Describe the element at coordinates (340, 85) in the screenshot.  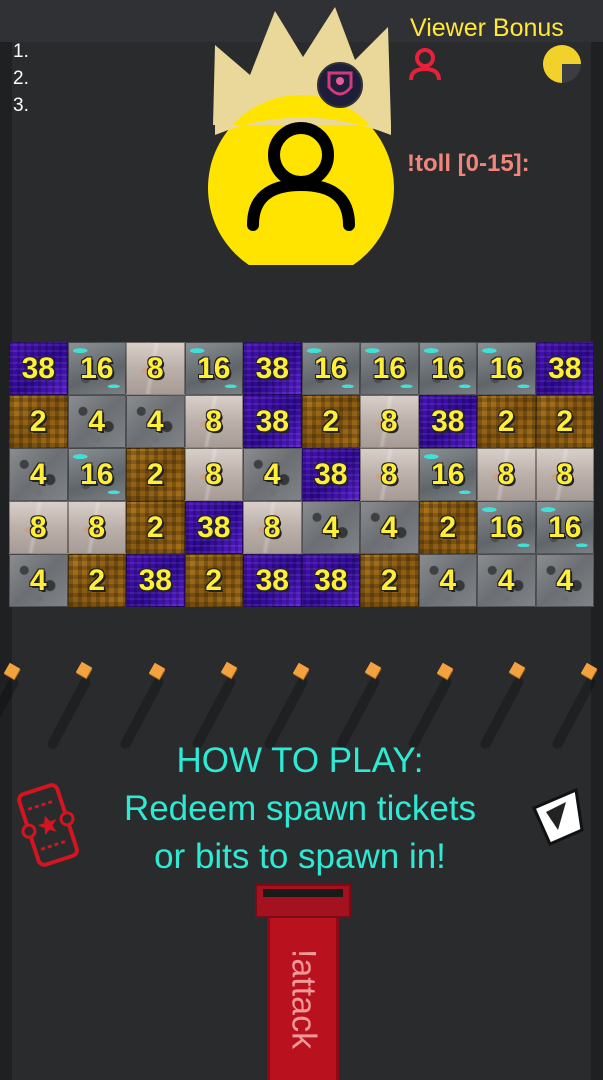
I see `crest-icon` at that location.